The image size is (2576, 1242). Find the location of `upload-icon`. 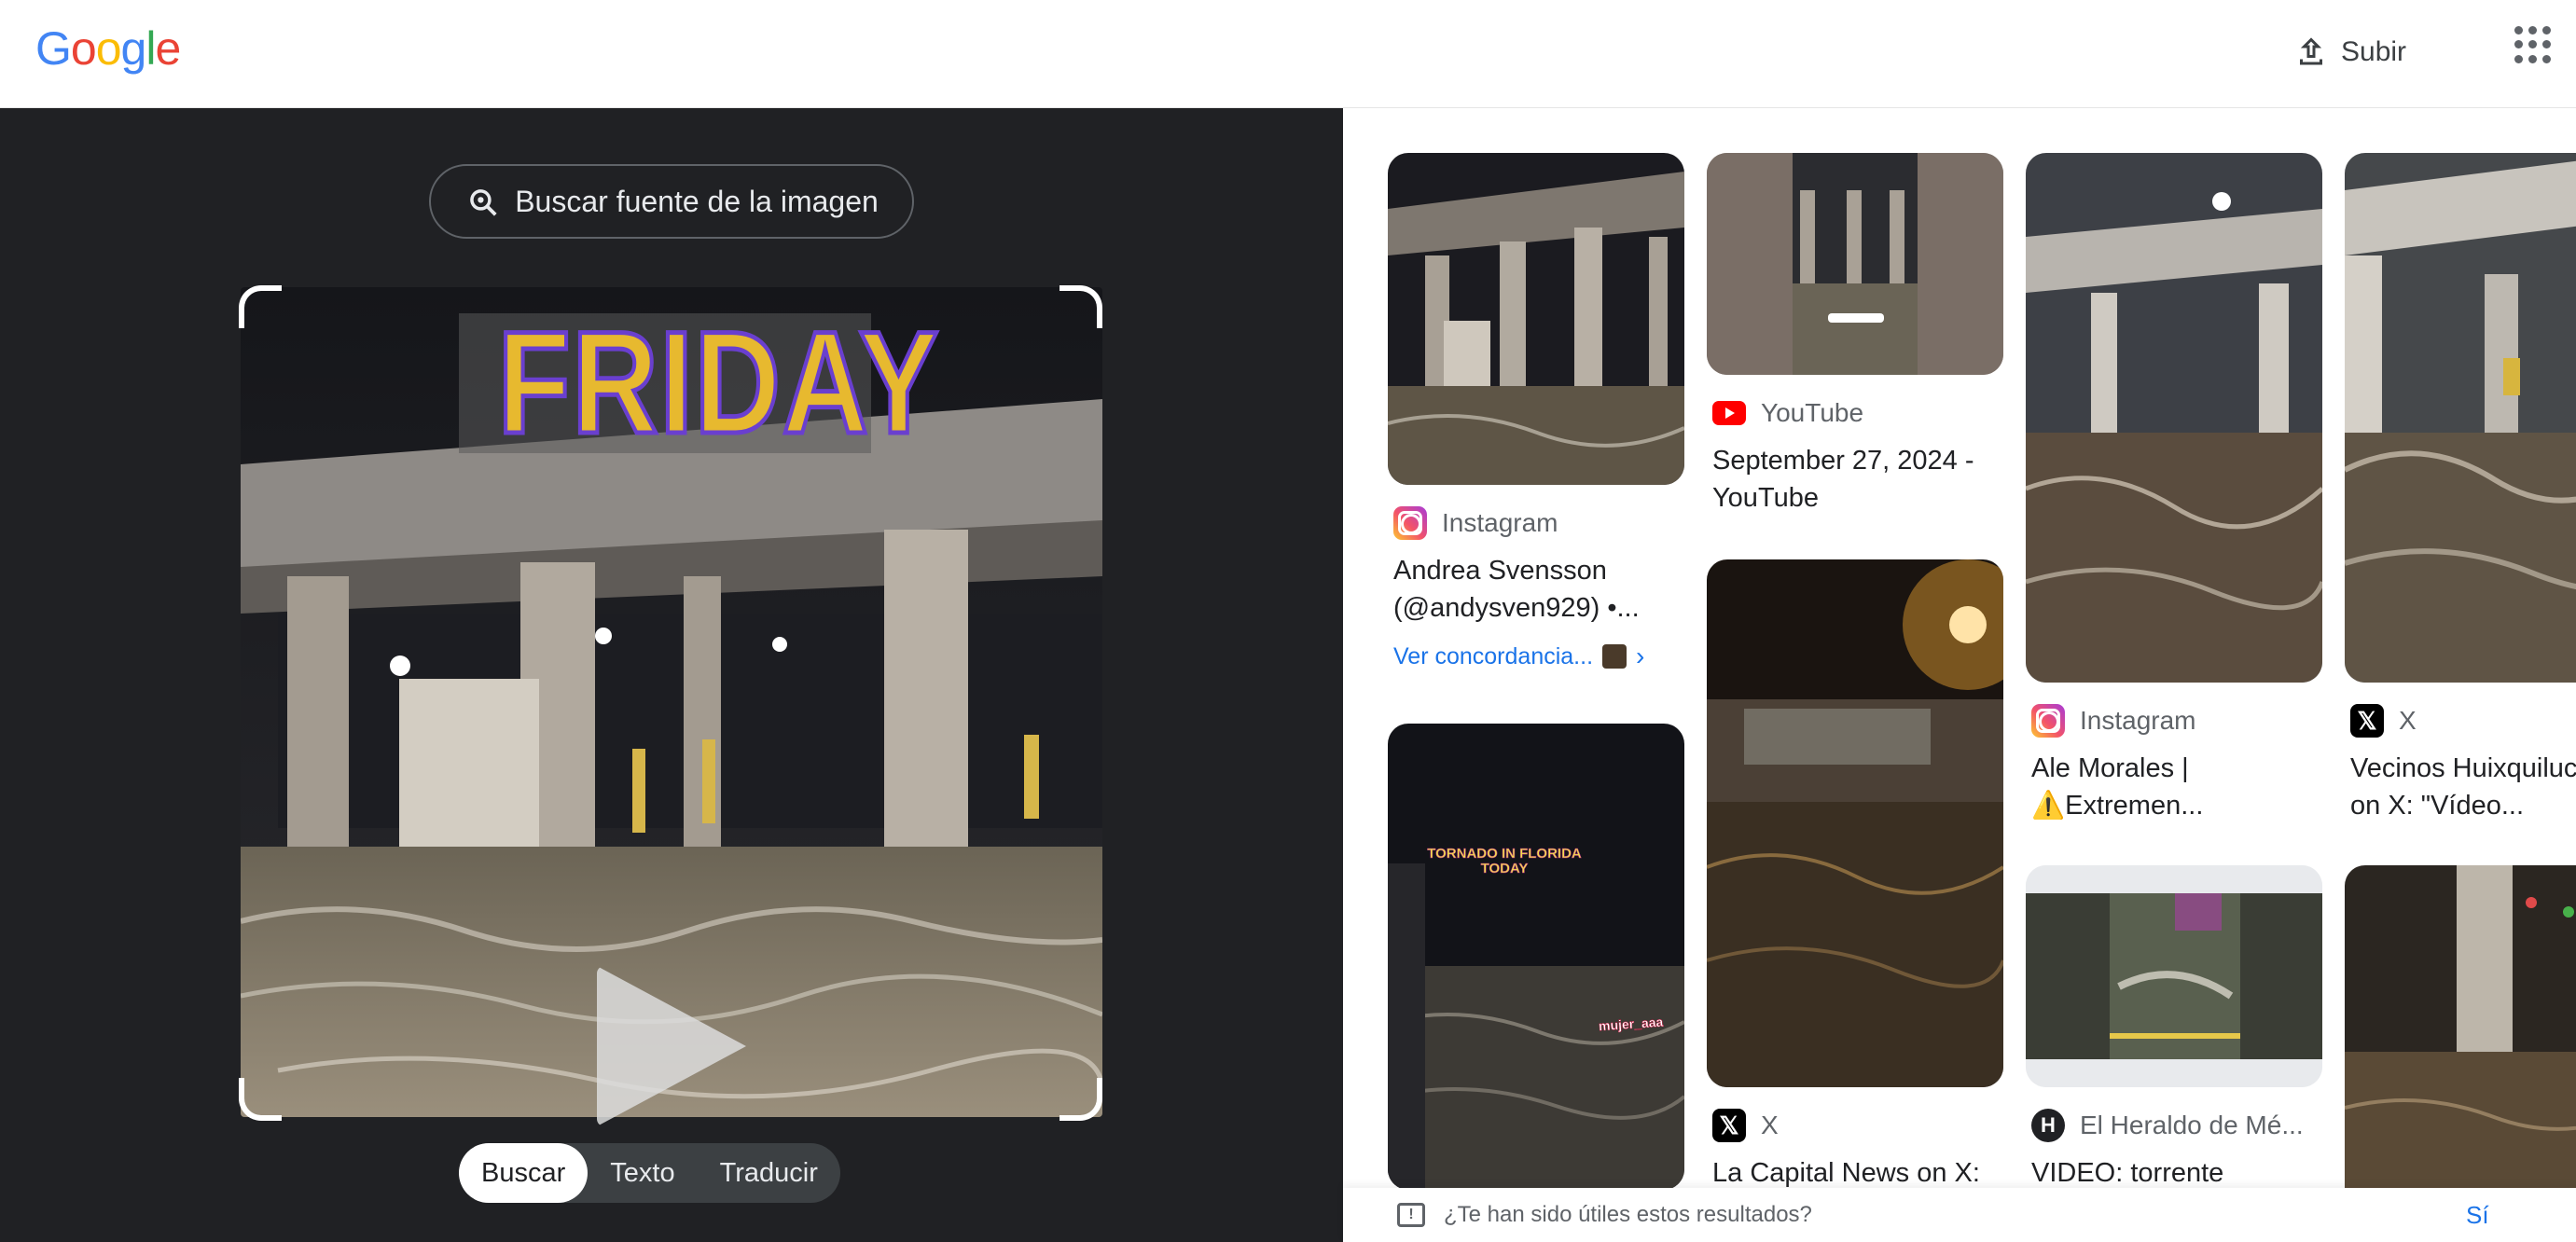

upload-icon is located at coordinates (2311, 51).